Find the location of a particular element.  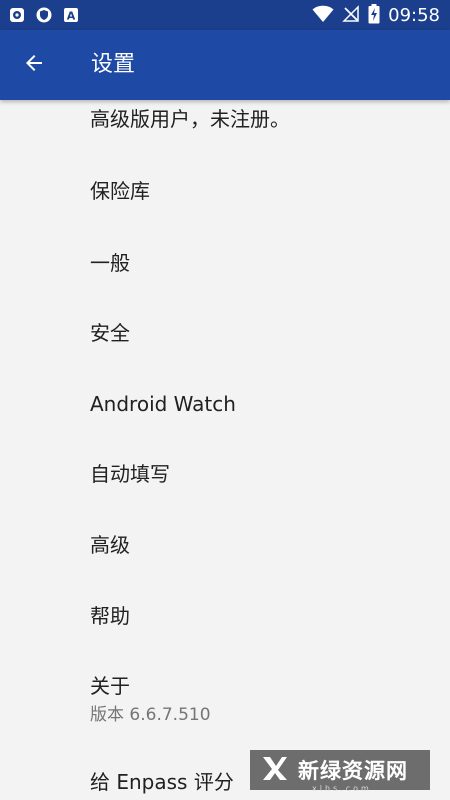

watermark-text: 新绿资源网 is located at coordinates (353, 771).